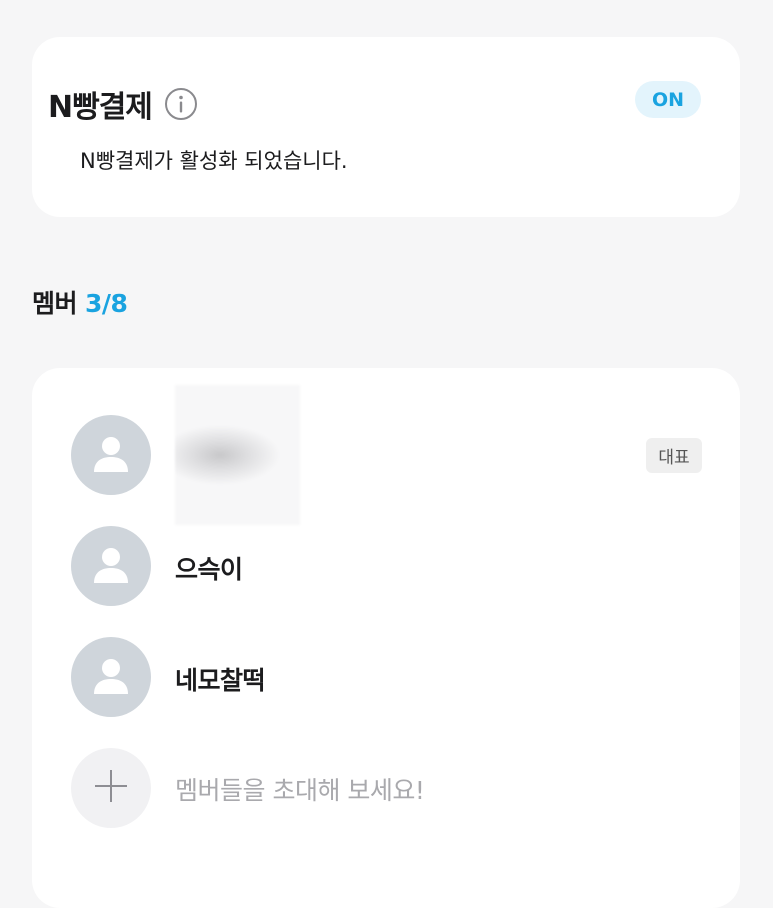 Image resolution: width=773 pixels, height=908 pixels. I want to click on plus-icon, so click(111, 788).